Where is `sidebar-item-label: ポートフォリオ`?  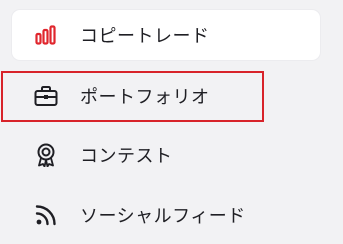 sidebar-item-label: ポートフォリオ is located at coordinates (145, 97).